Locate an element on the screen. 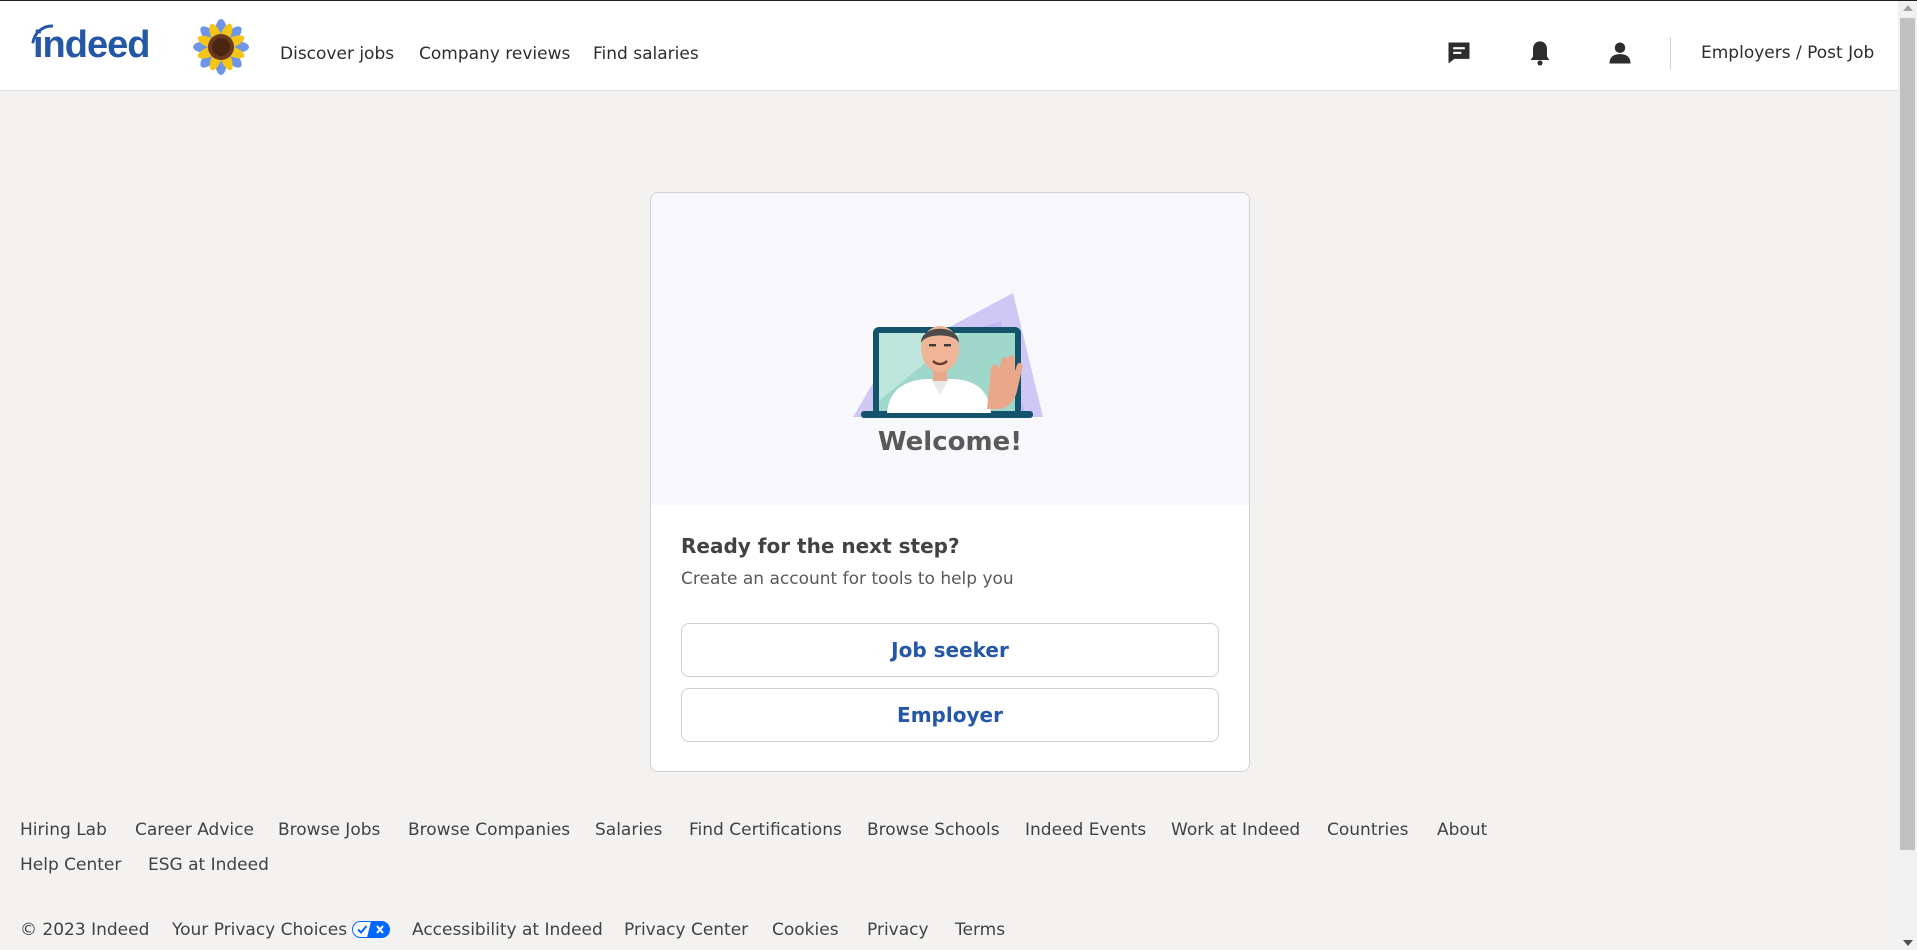 The image size is (1917, 950). footer-link-hiring-lab: Hiring Lab is located at coordinates (63, 830).